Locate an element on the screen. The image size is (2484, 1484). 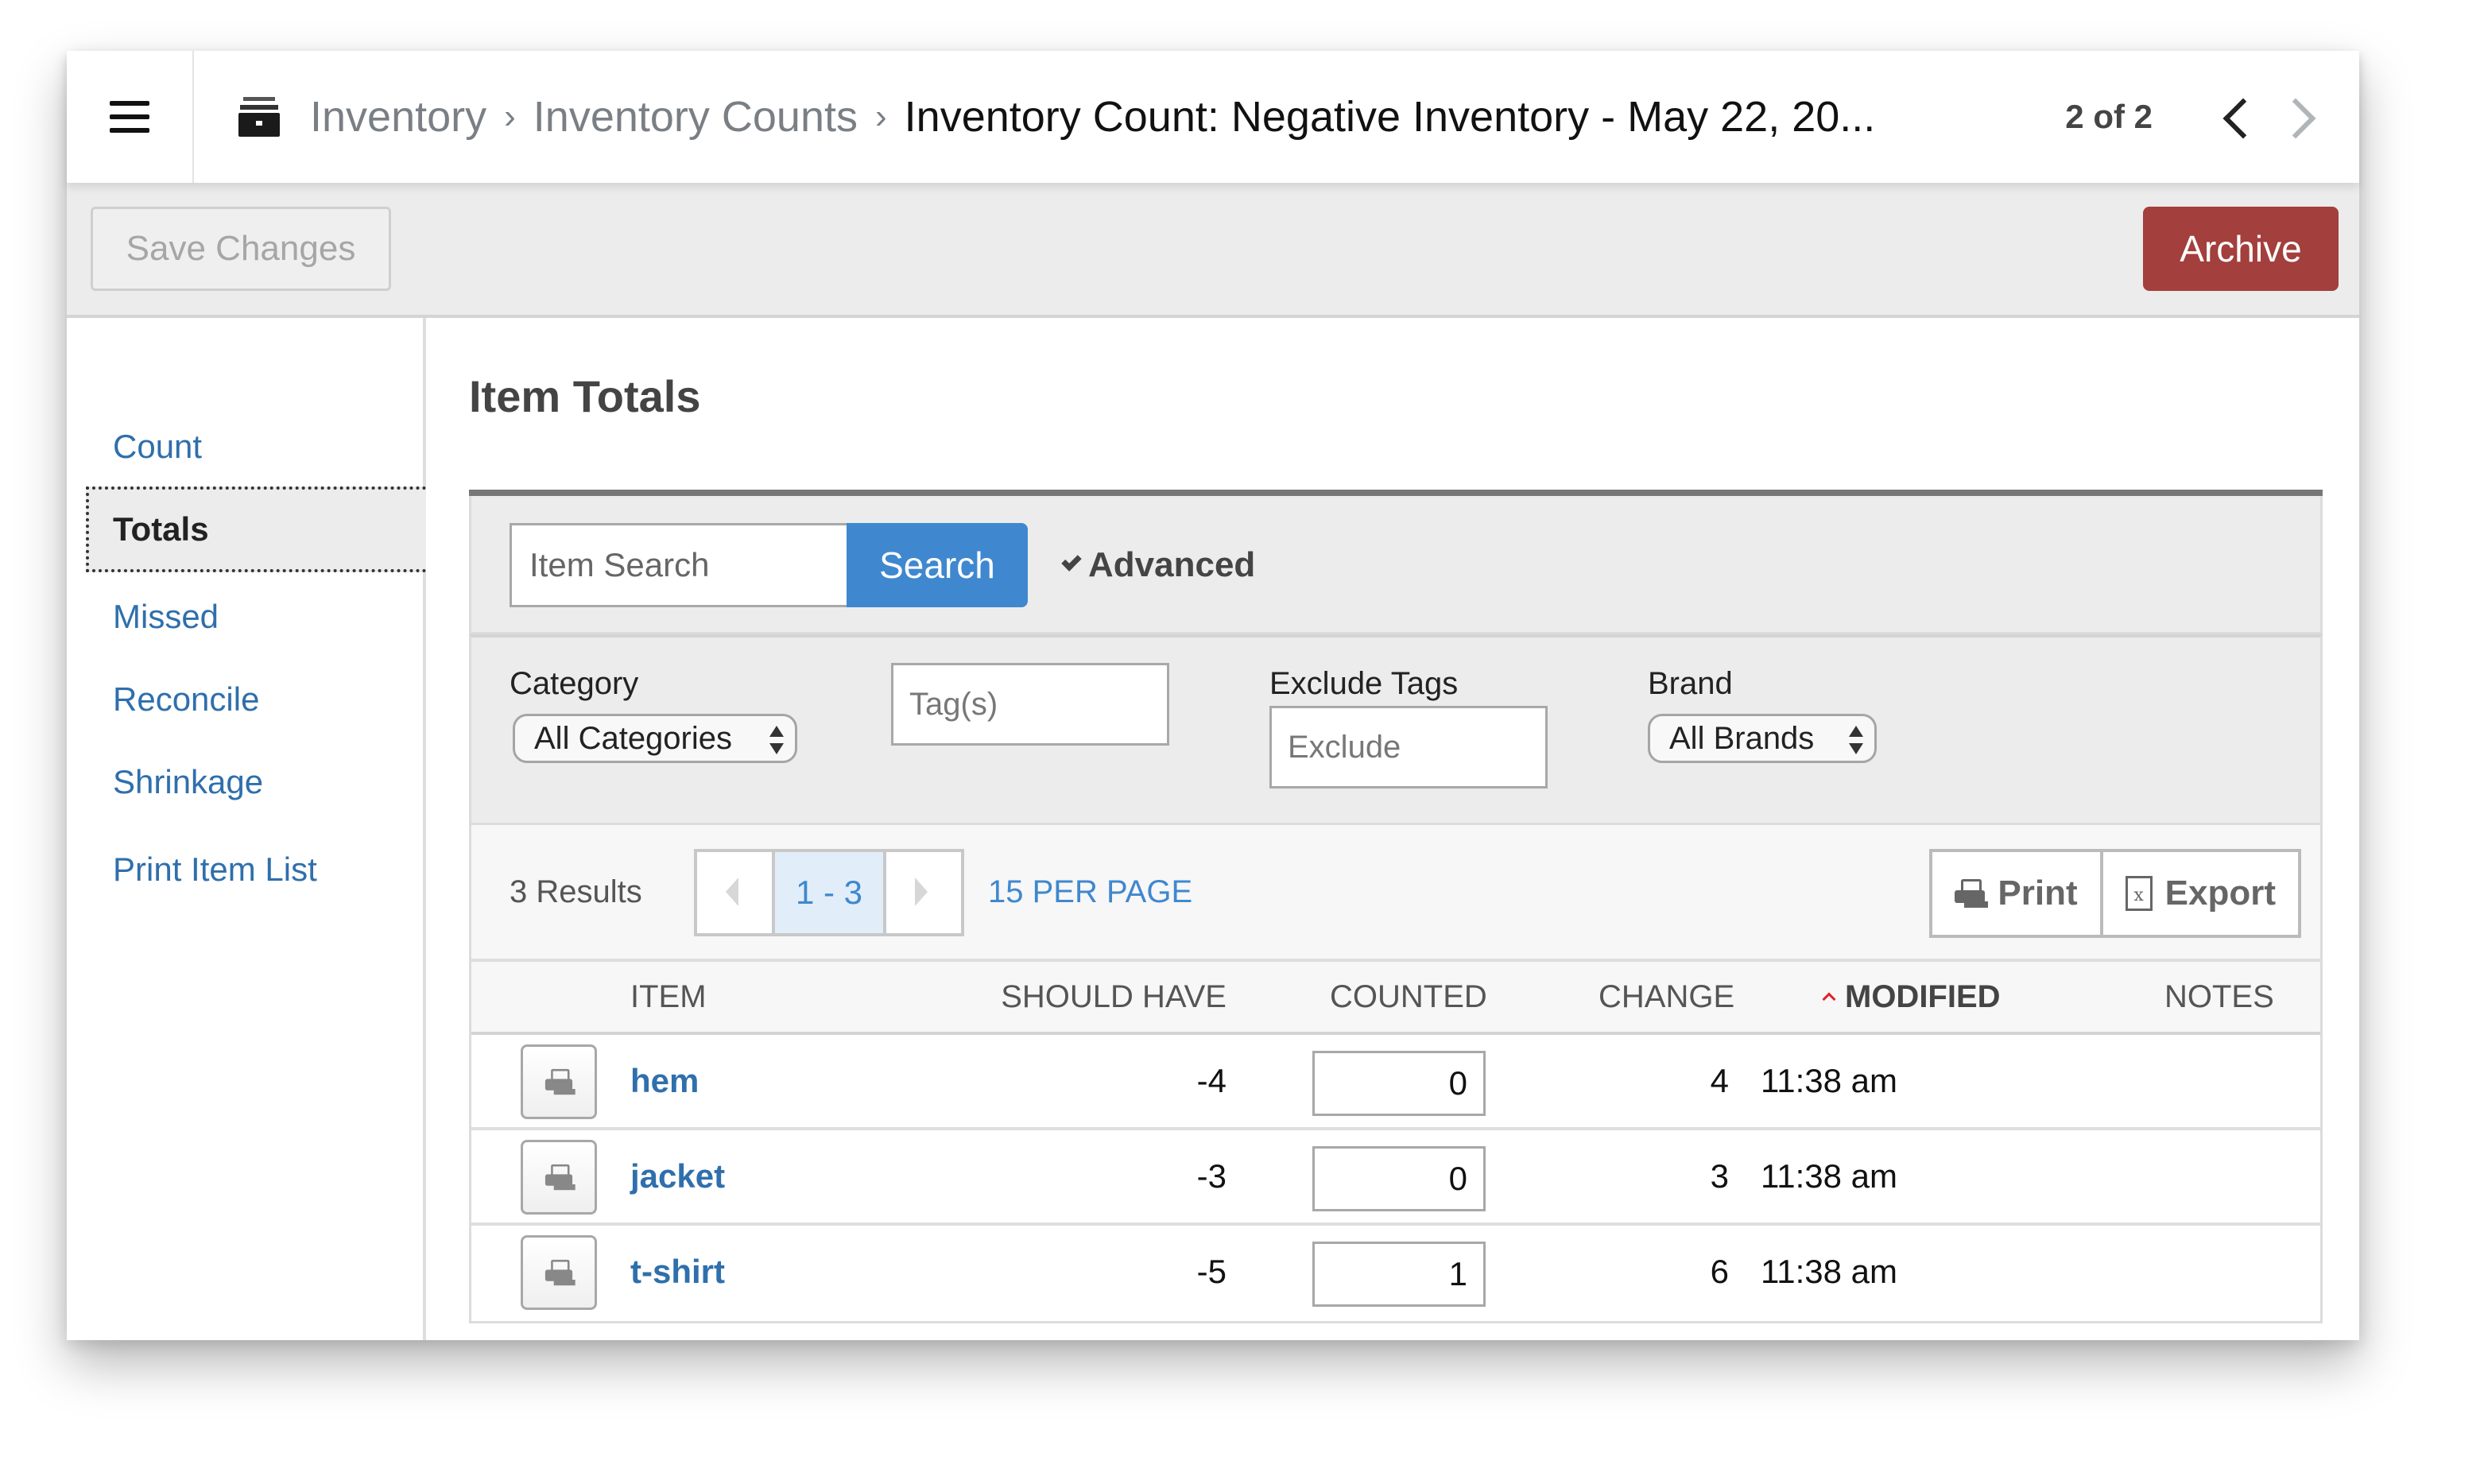
should-have-value: -3 is located at coordinates (1211, 1176).